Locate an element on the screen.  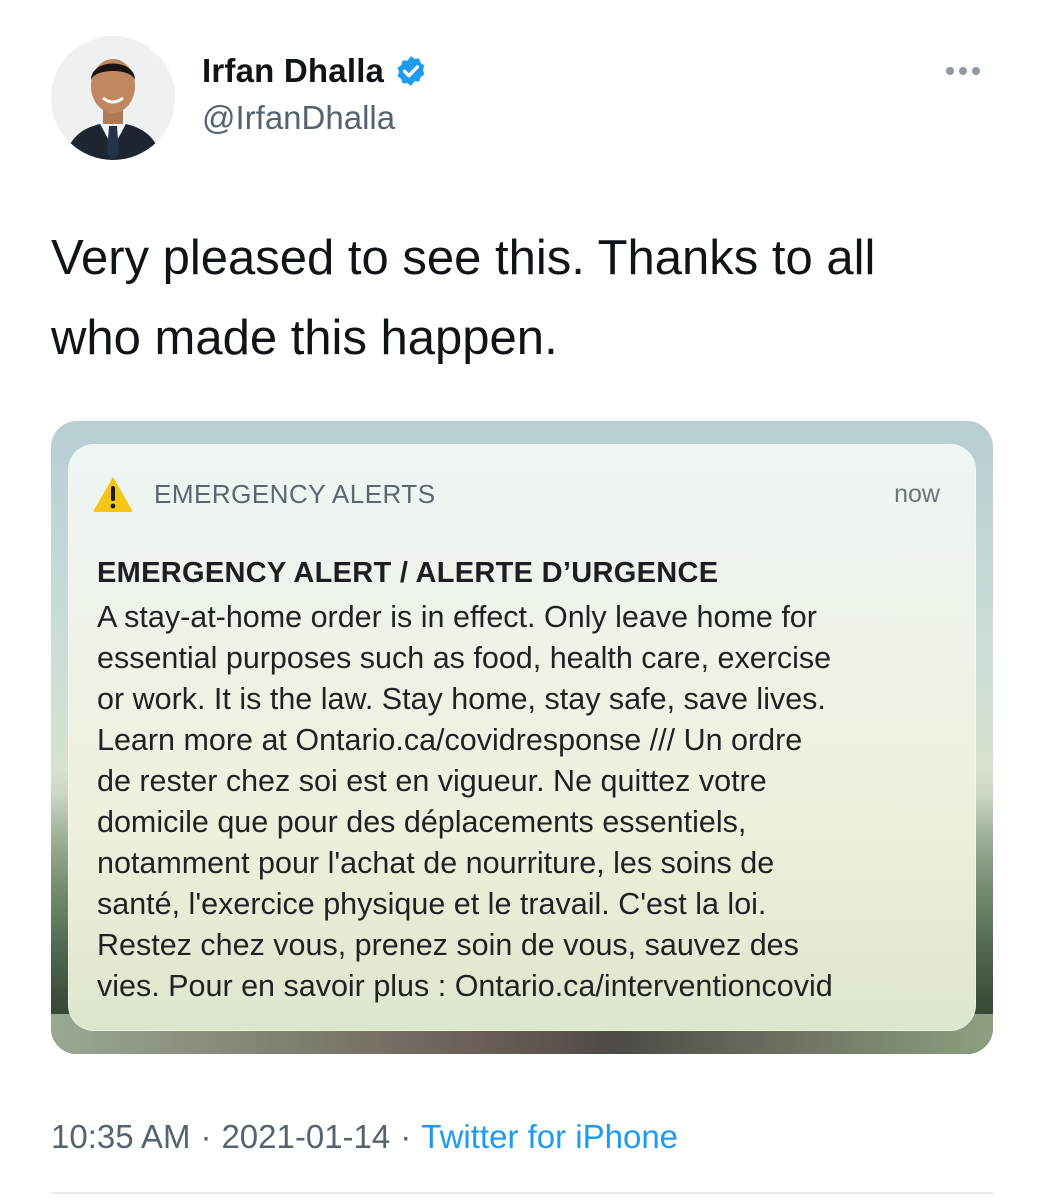
tweet-source-link: Twitter for iPhone is located at coordinates (549, 1137).